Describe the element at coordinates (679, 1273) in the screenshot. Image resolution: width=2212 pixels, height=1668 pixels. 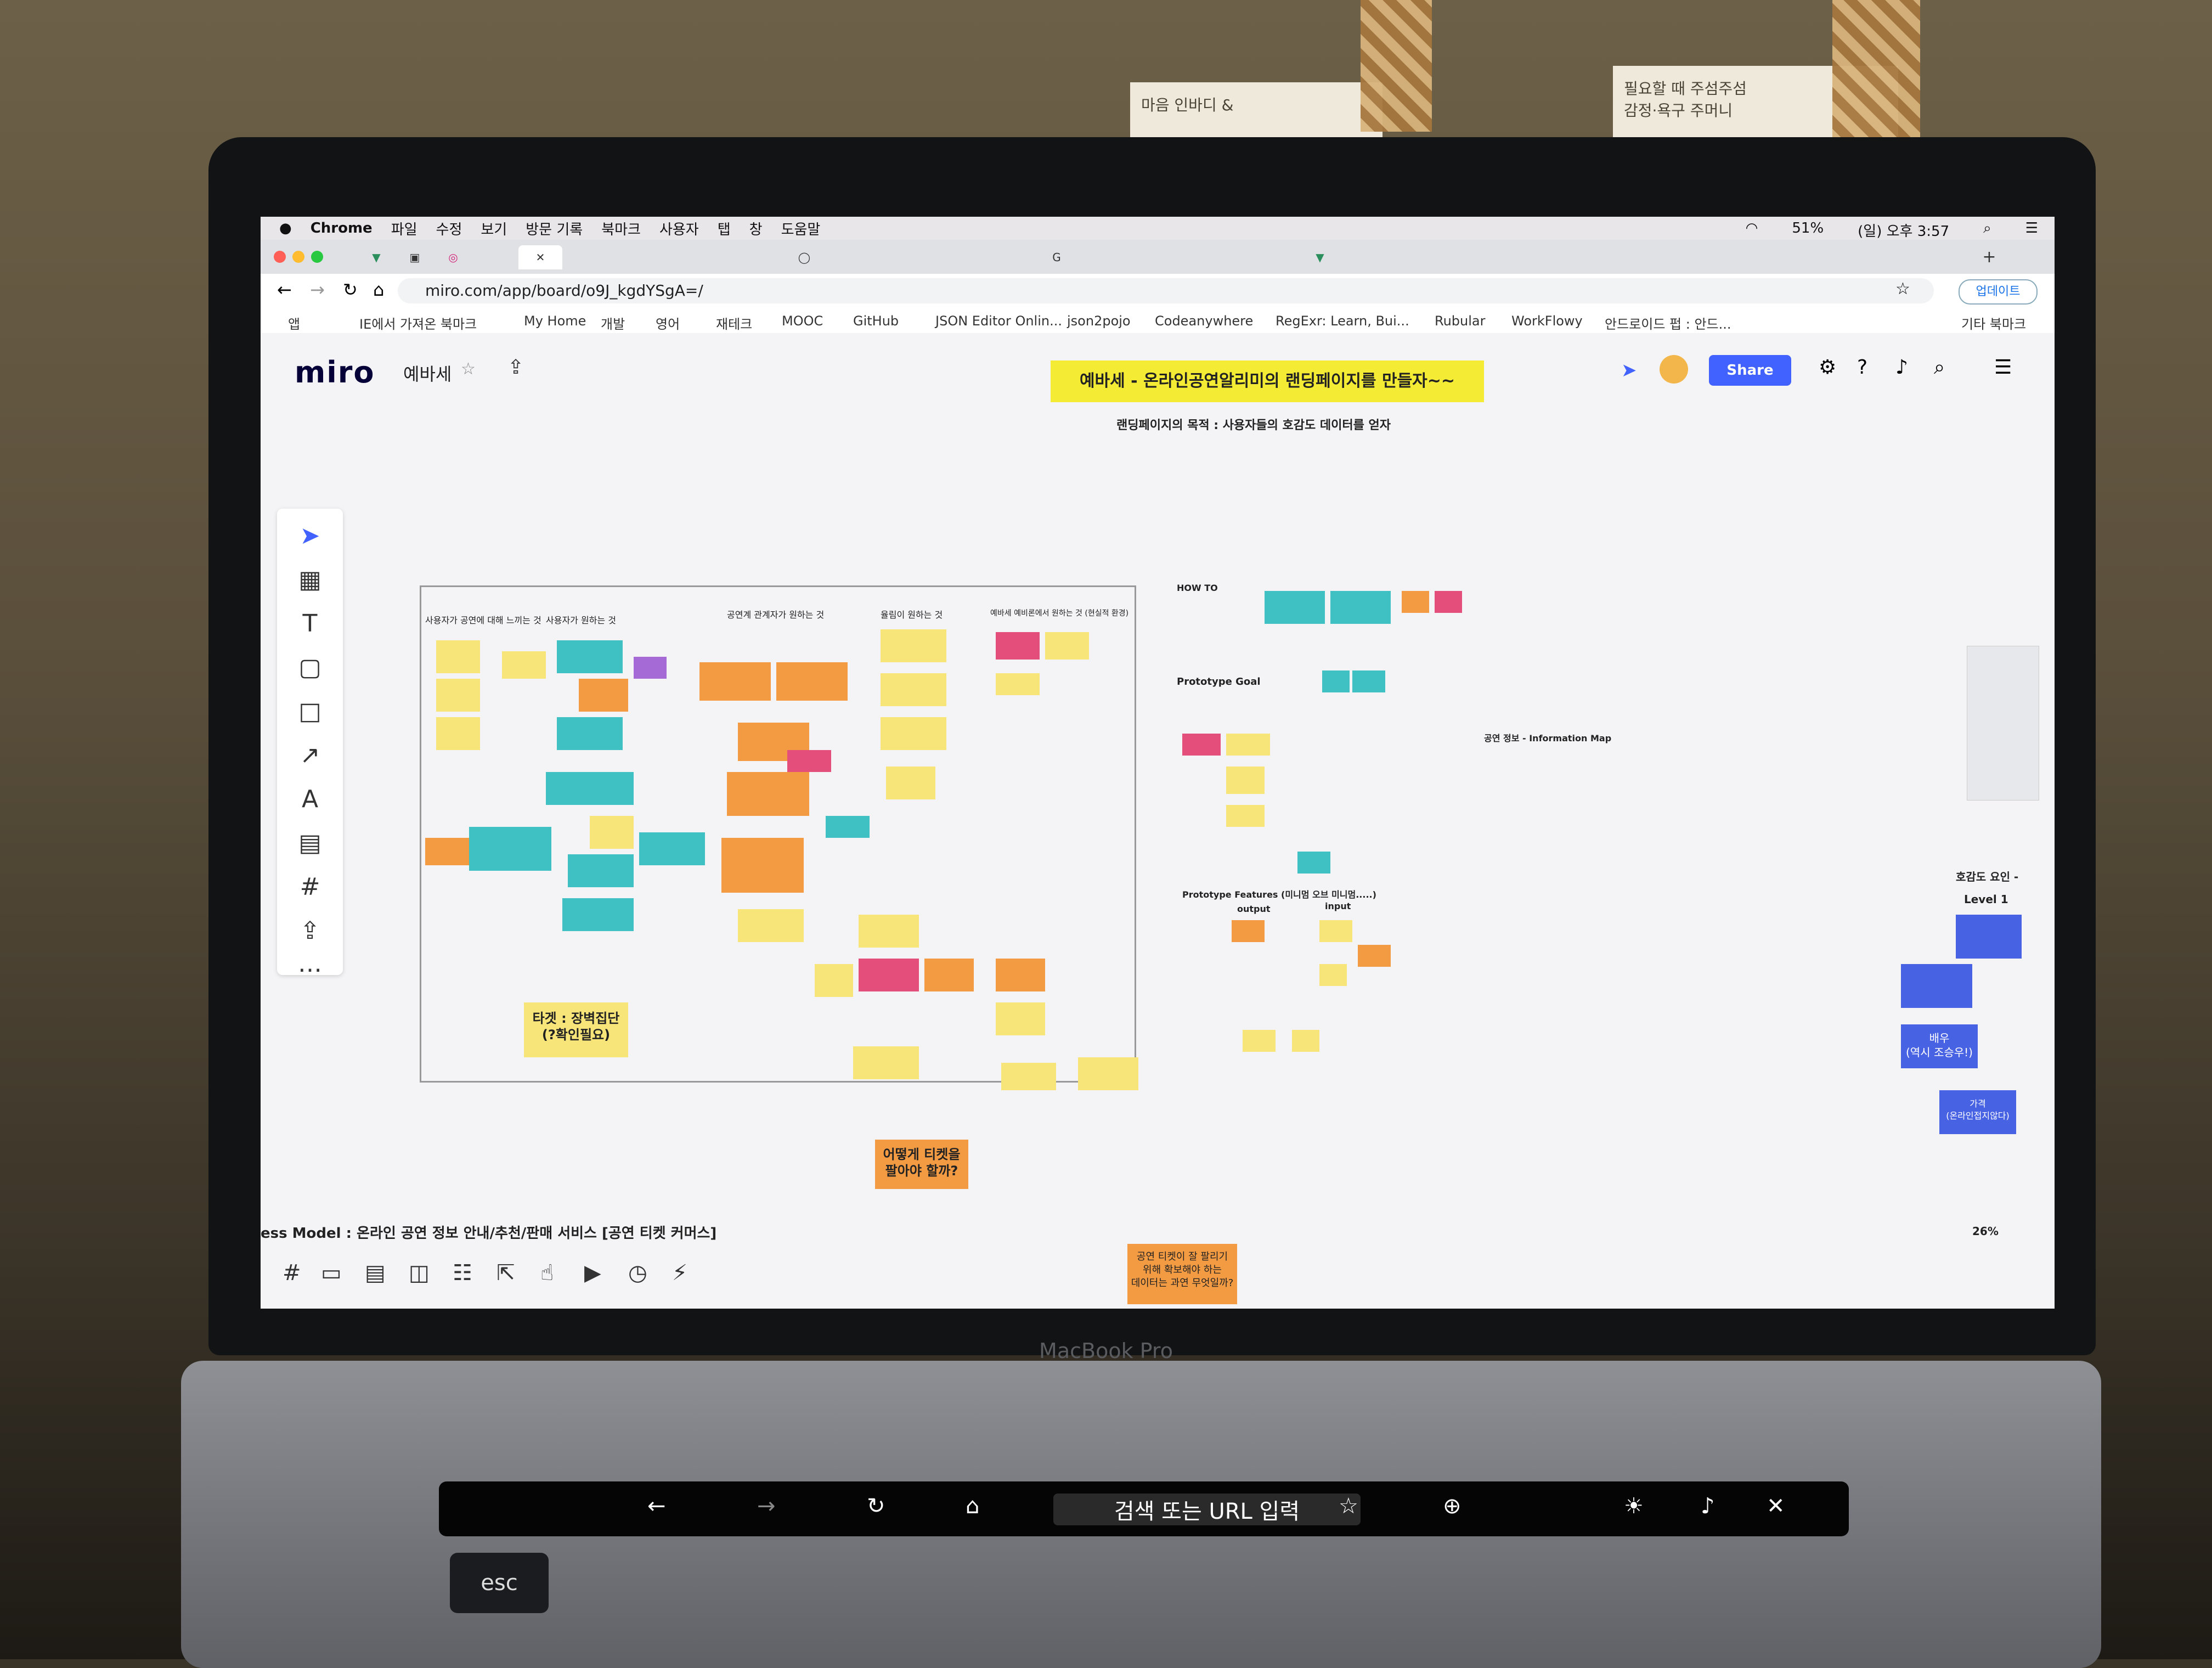
I see `lightning-icon: ⚡` at that location.